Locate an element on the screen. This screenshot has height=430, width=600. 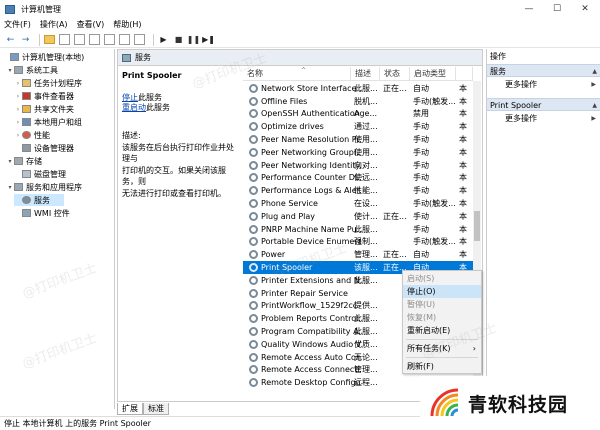
more-actions-services: 更多操作 is located at coordinates (521, 85).